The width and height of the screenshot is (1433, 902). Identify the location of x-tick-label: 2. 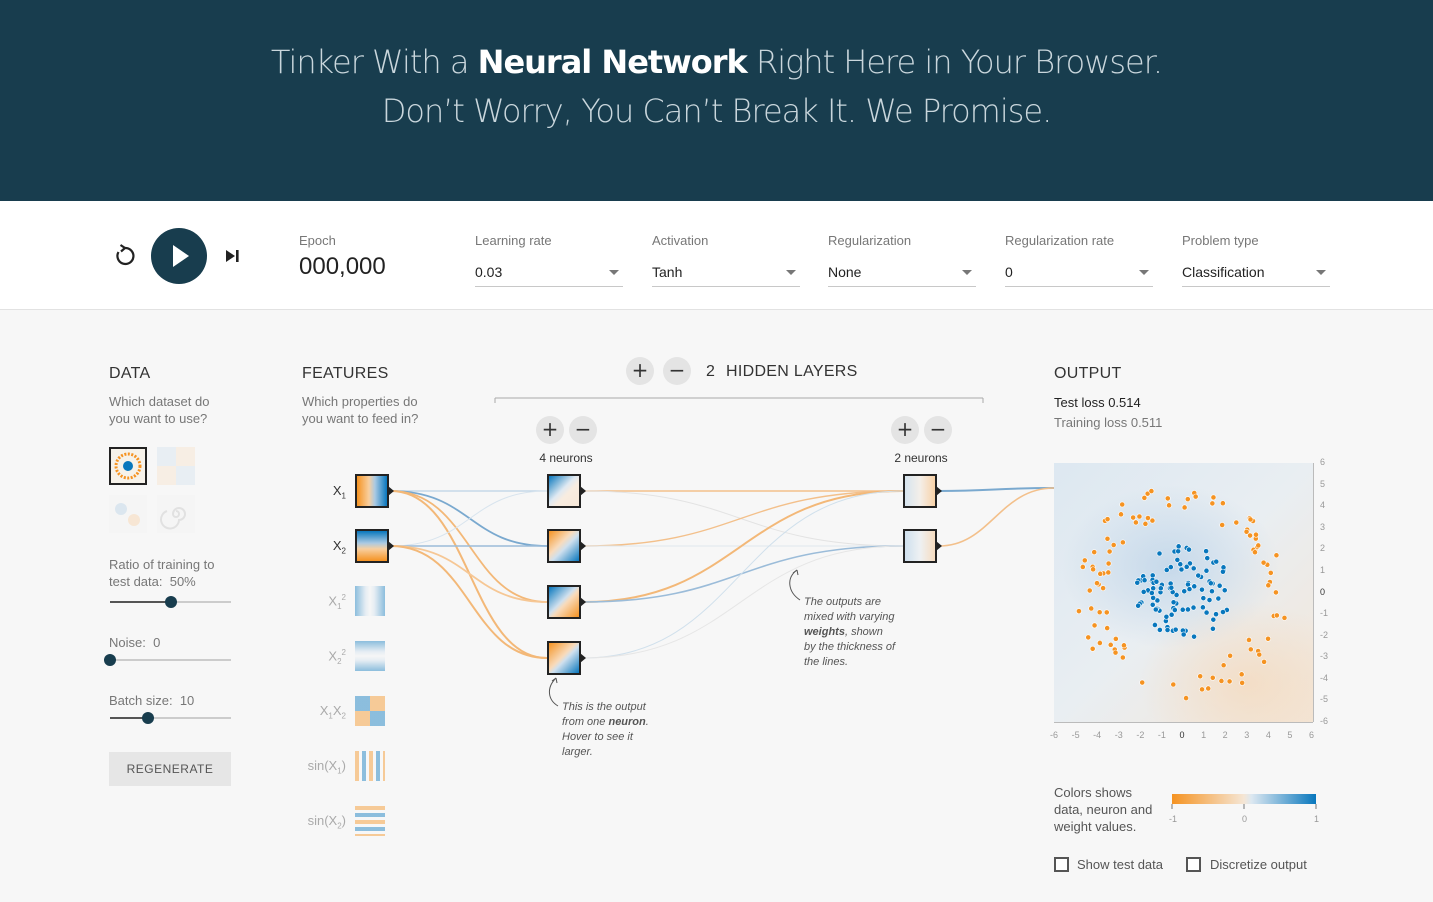
(1225, 735).